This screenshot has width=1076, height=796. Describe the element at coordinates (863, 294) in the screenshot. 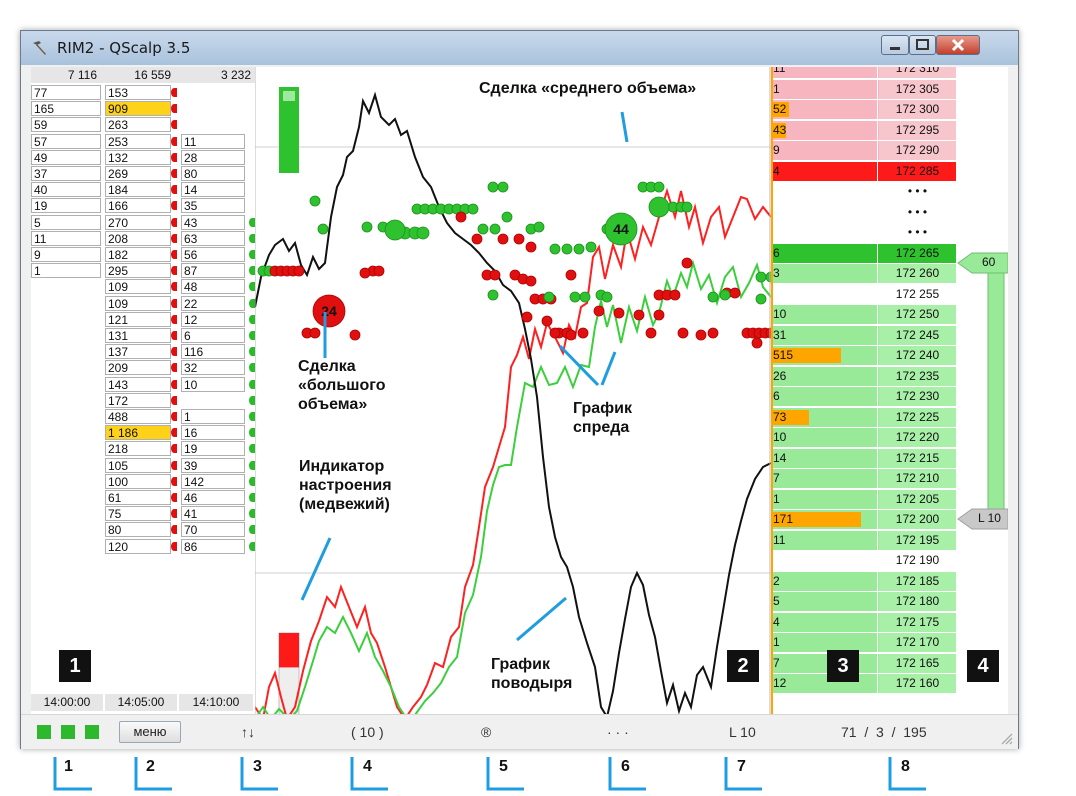

I see `book-row: 172 255` at that location.